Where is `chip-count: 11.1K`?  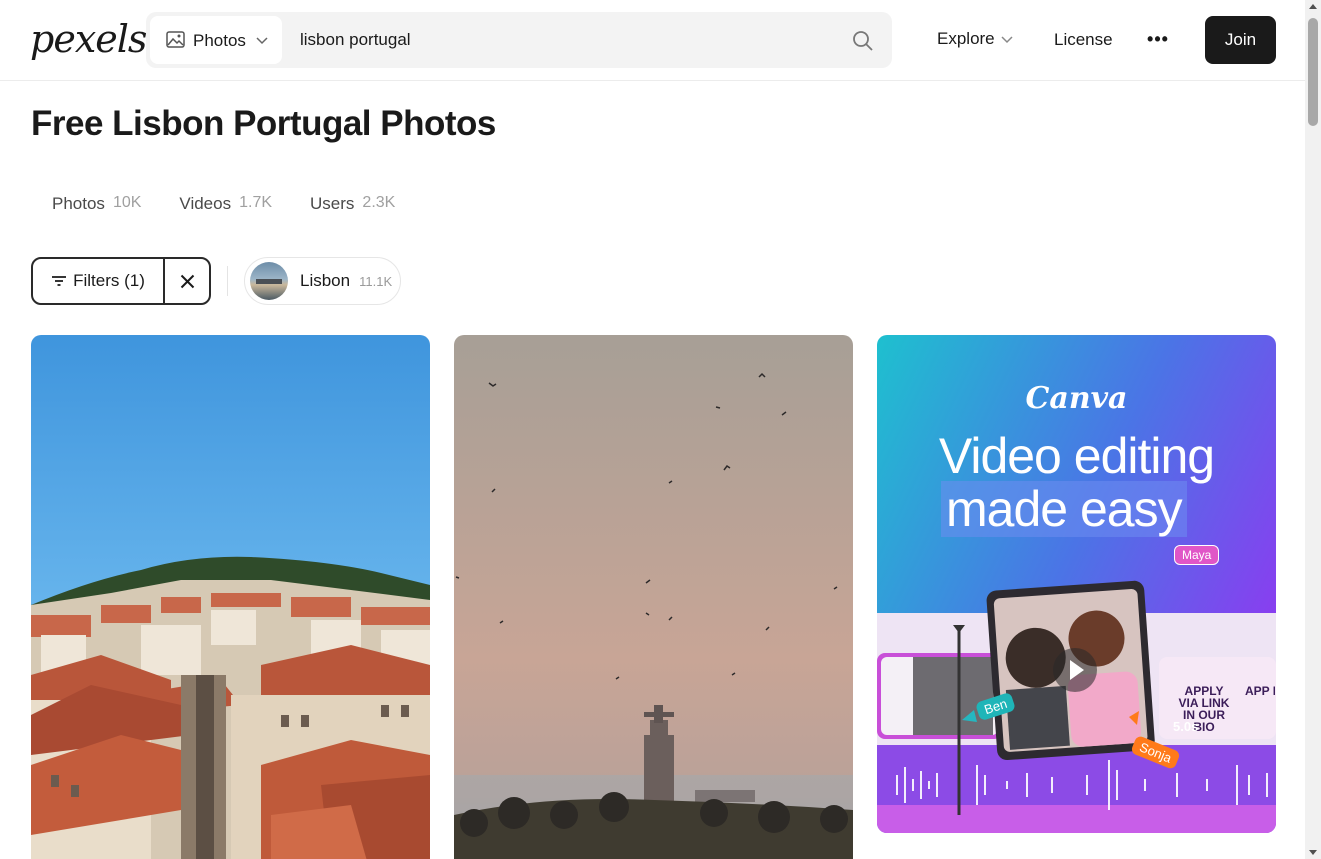 chip-count: 11.1K is located at coordinates (376, 281).